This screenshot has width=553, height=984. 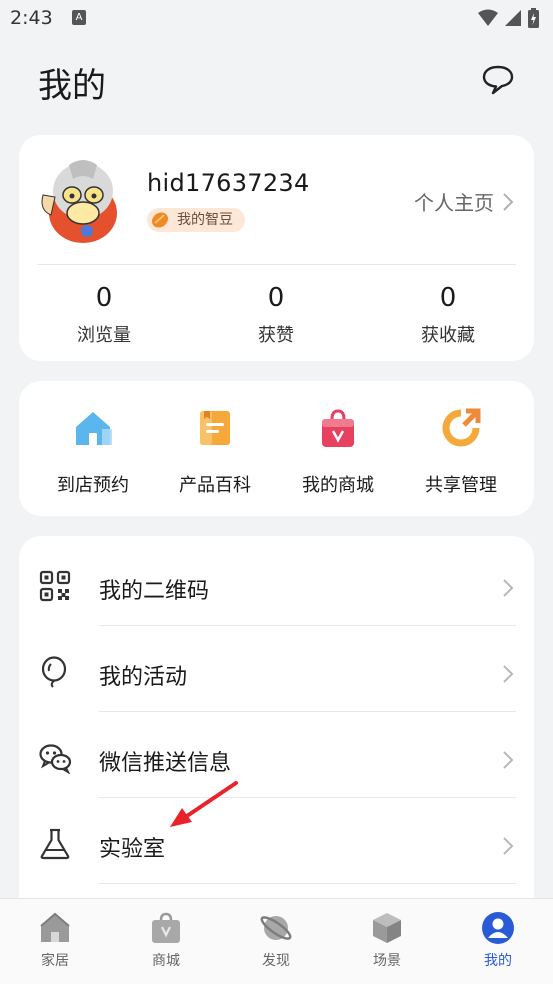 What do you see at coordinates (160, 220) in the screenshot?
I see `bean-icon` at bounding box center [160, 220].